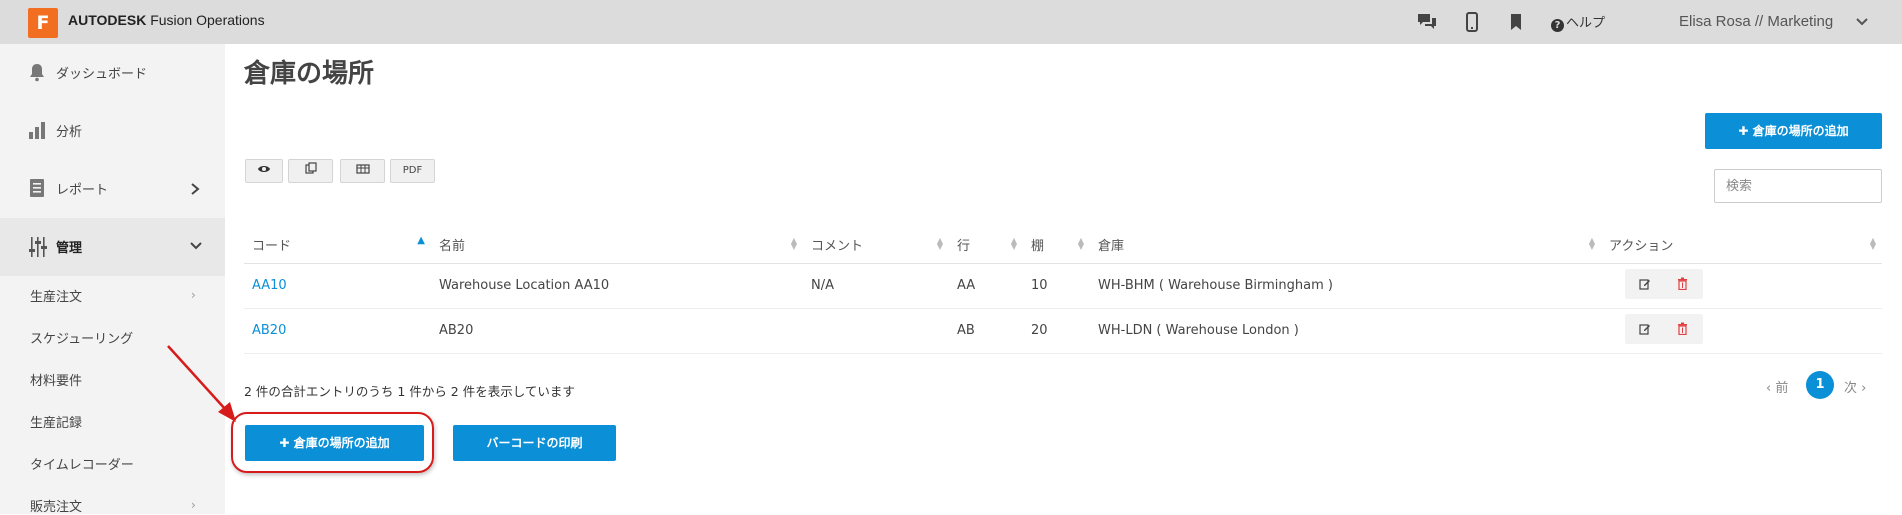 This screenshot has width=1902, height=515. I want to click on sidebar-subitem-production-orders: 生産注文, so click(56, 295).